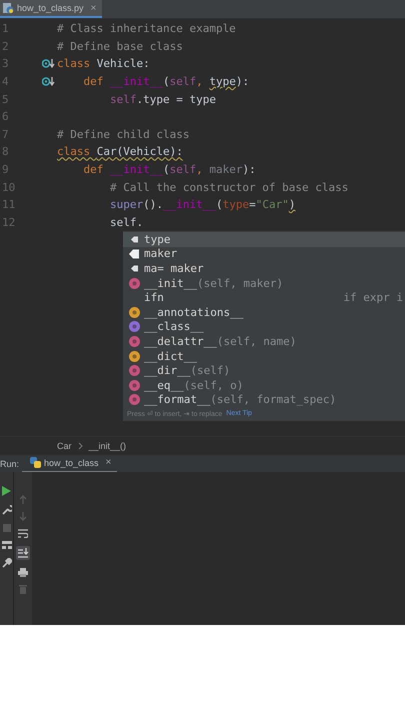 The height and width of the screenshot is (720, 405). What do you see at coordinates (5, 117) in the screenshot?
I see `line-number: 6` at bounding box center [5, 117].